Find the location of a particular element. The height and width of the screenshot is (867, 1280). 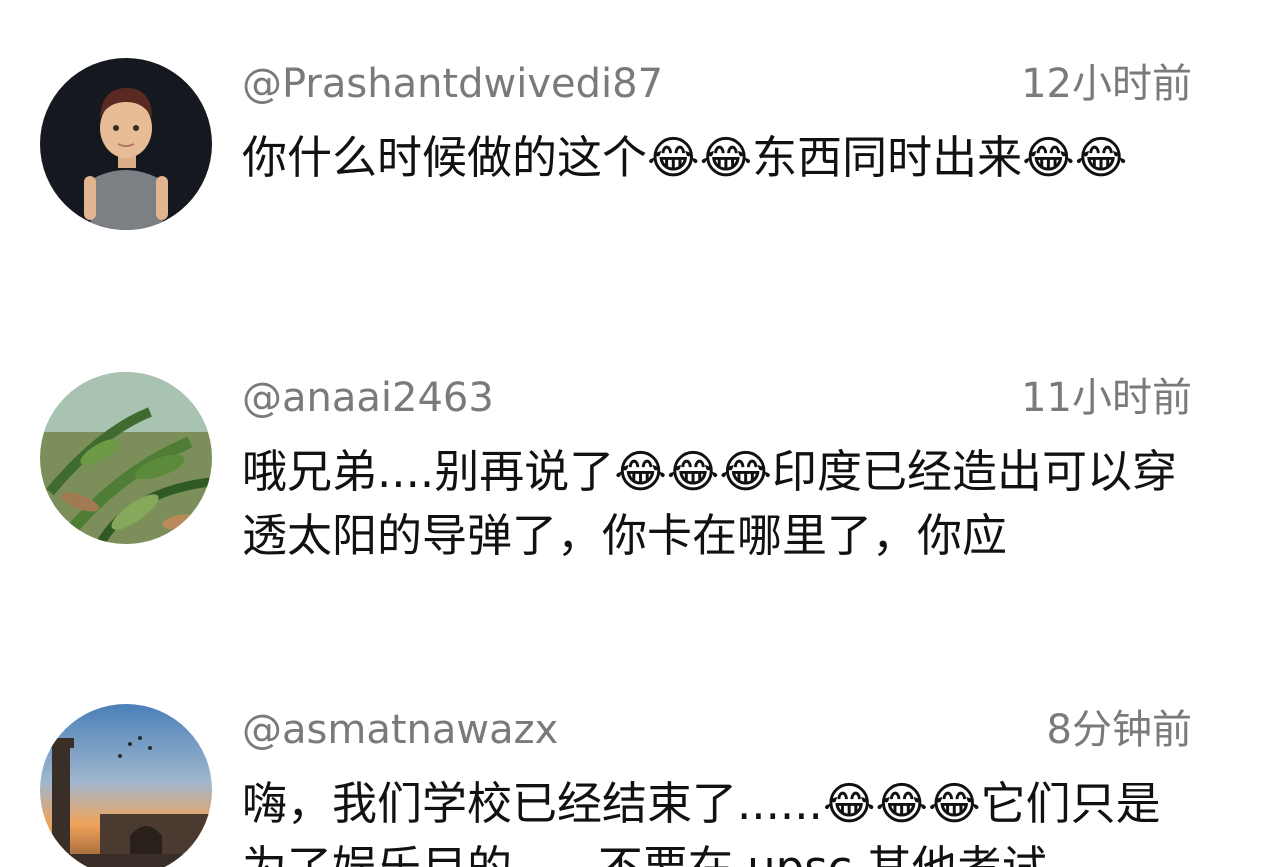

comment-username: @anaai2463 is located at coordinates (368, 398).